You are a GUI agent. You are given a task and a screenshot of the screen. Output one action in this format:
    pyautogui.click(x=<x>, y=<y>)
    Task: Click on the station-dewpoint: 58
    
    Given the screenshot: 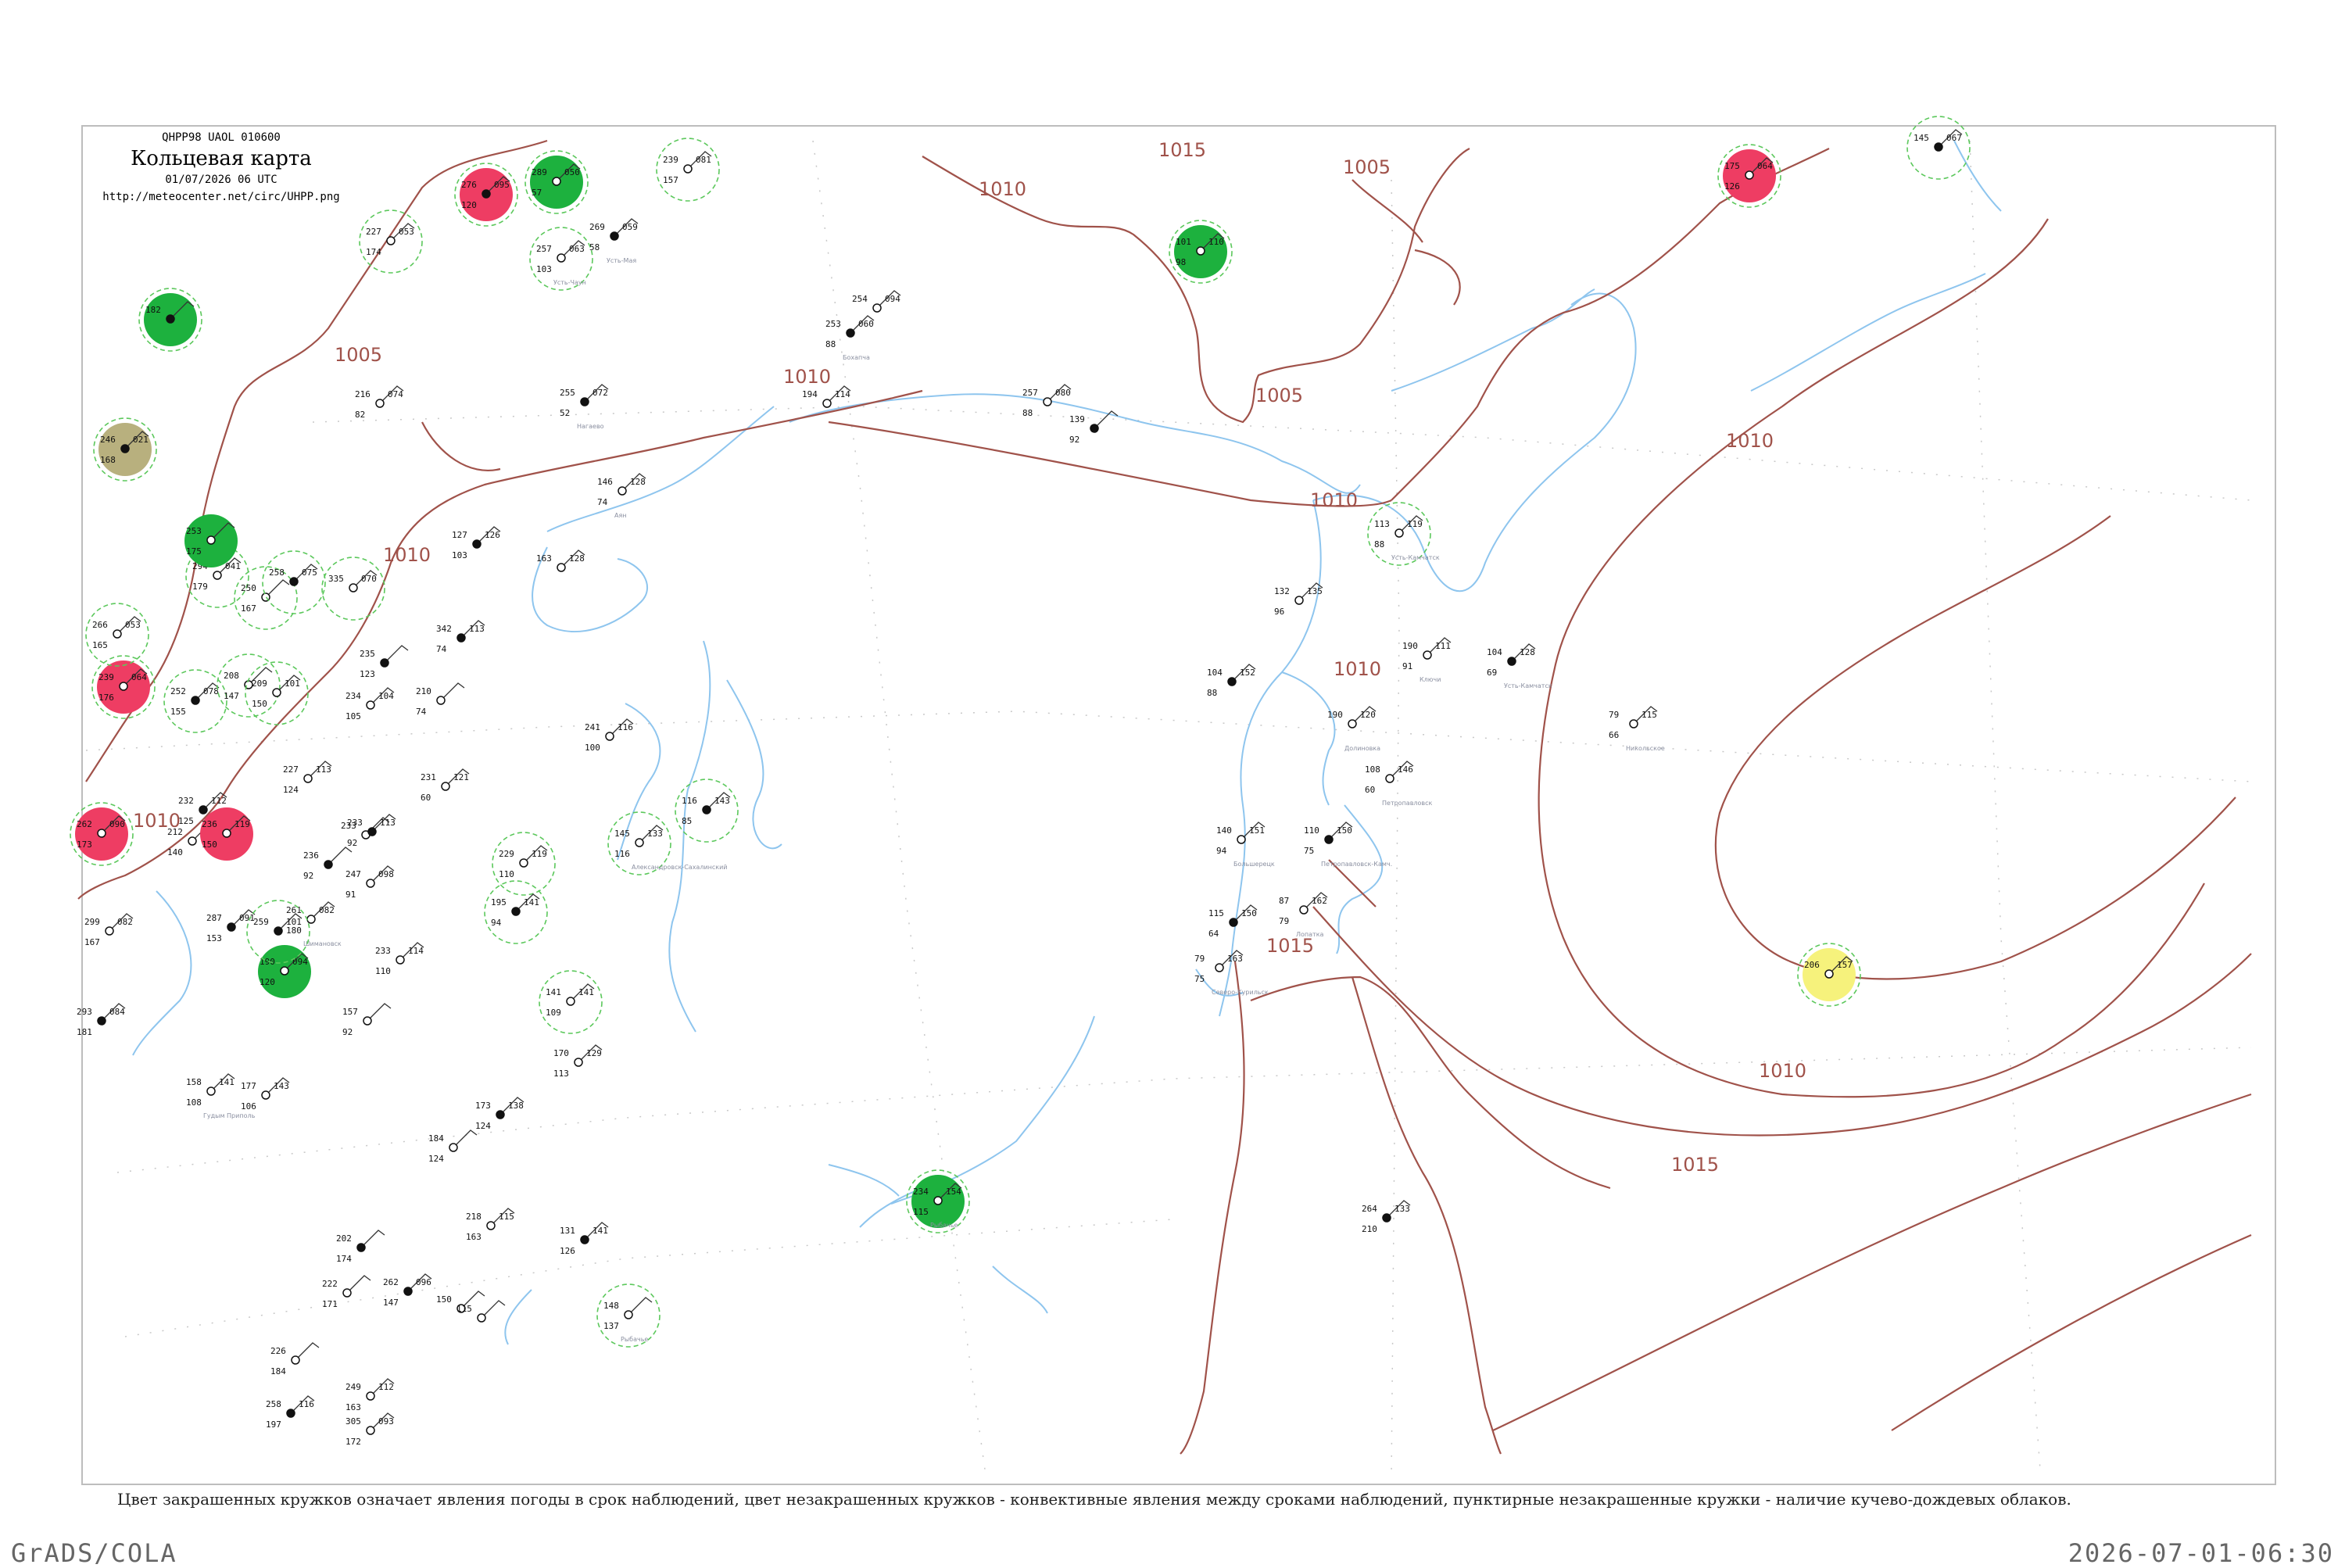 What is the action you would take?
    pyautogui.click(x=594, y=247)
    